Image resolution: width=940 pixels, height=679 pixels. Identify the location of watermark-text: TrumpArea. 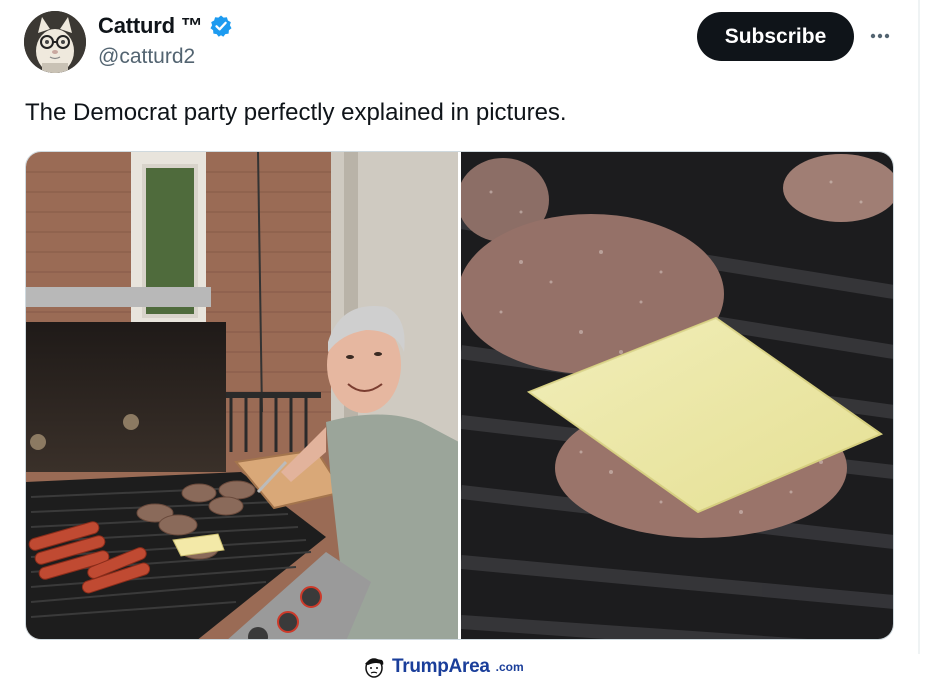
(441, 666).